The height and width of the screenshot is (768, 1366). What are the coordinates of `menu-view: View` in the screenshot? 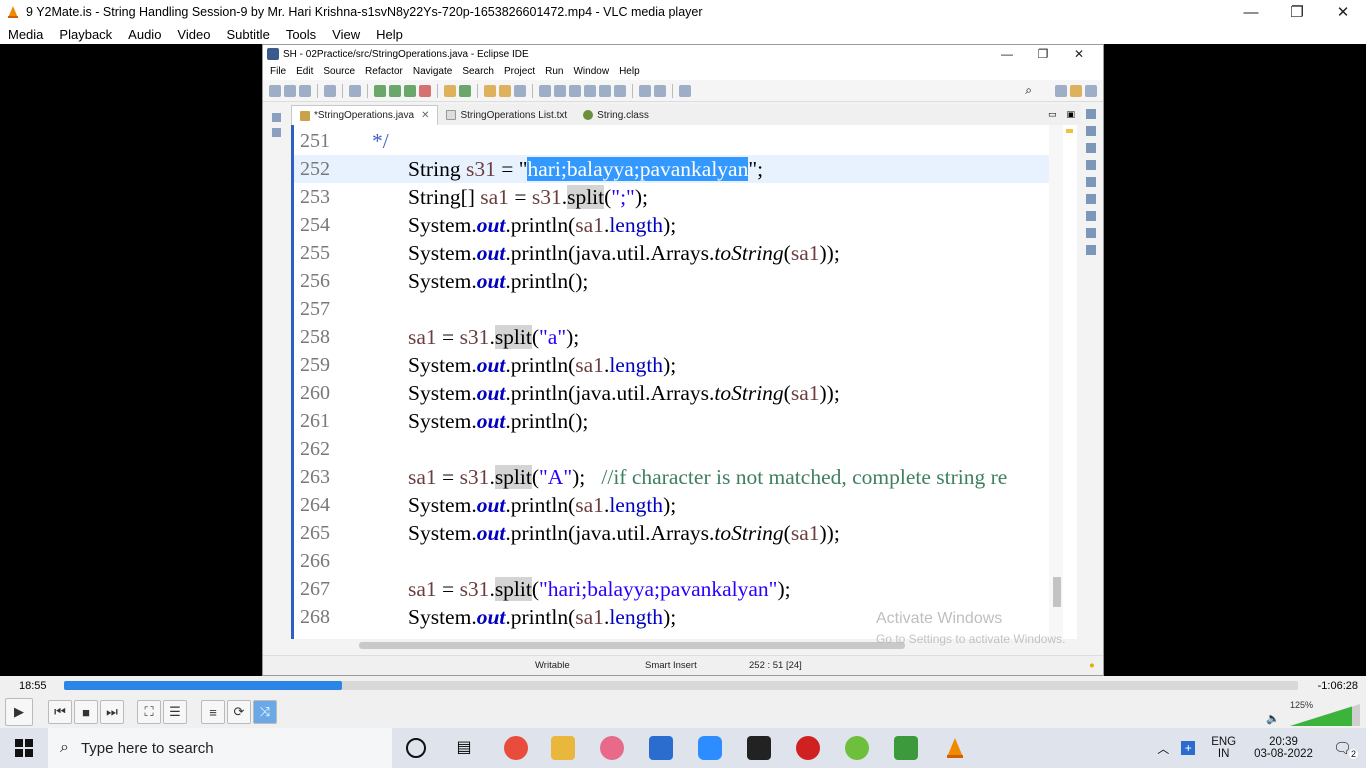 It's located at (346, 34).